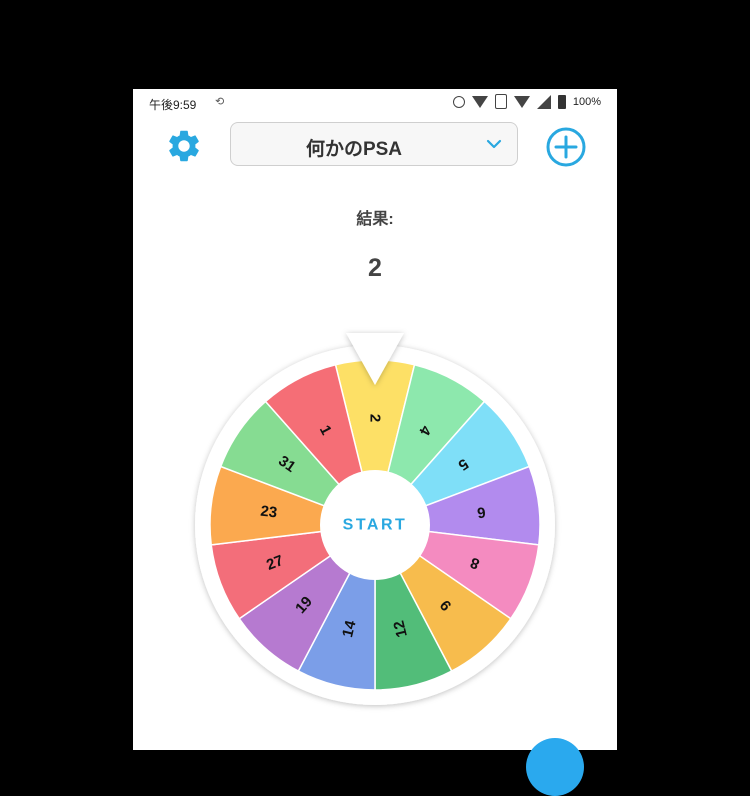  What do you see at coordinates (375, 525) in the screenshot?
I see `start-button-label: START` at bounding box center [375, 525].